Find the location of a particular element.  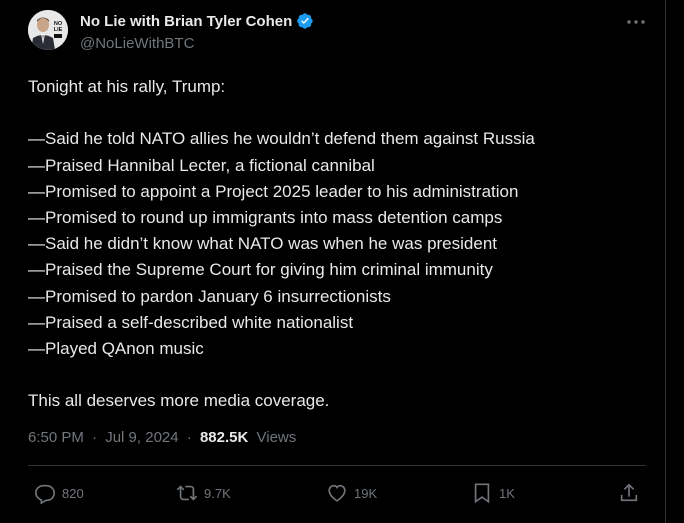

reply-count: 820 is located at coordinates (73, 493).